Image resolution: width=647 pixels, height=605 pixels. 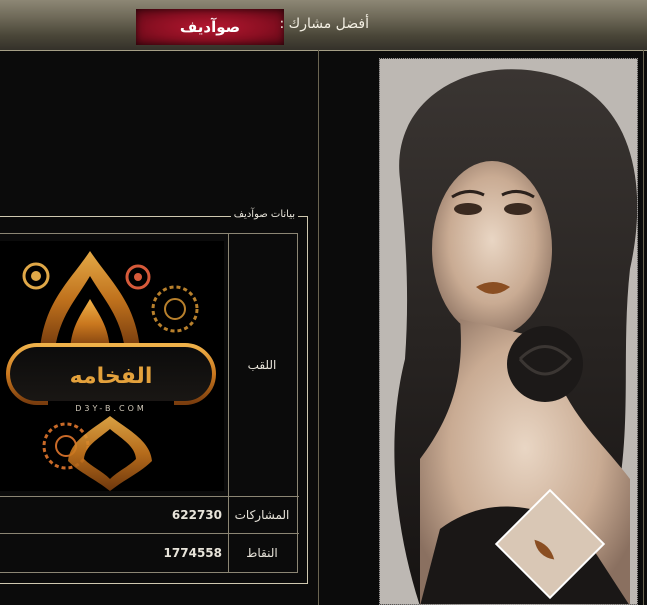 I want to click on posts-value: 622730, so click(x=196, y=515).